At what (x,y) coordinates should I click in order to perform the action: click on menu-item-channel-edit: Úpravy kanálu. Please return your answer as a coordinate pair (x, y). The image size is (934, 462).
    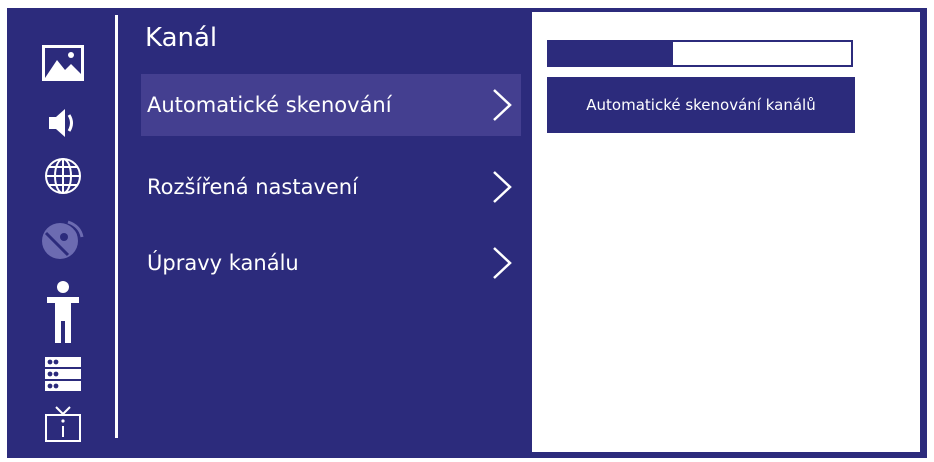
    Looking at the image, I should click on (331, 263).